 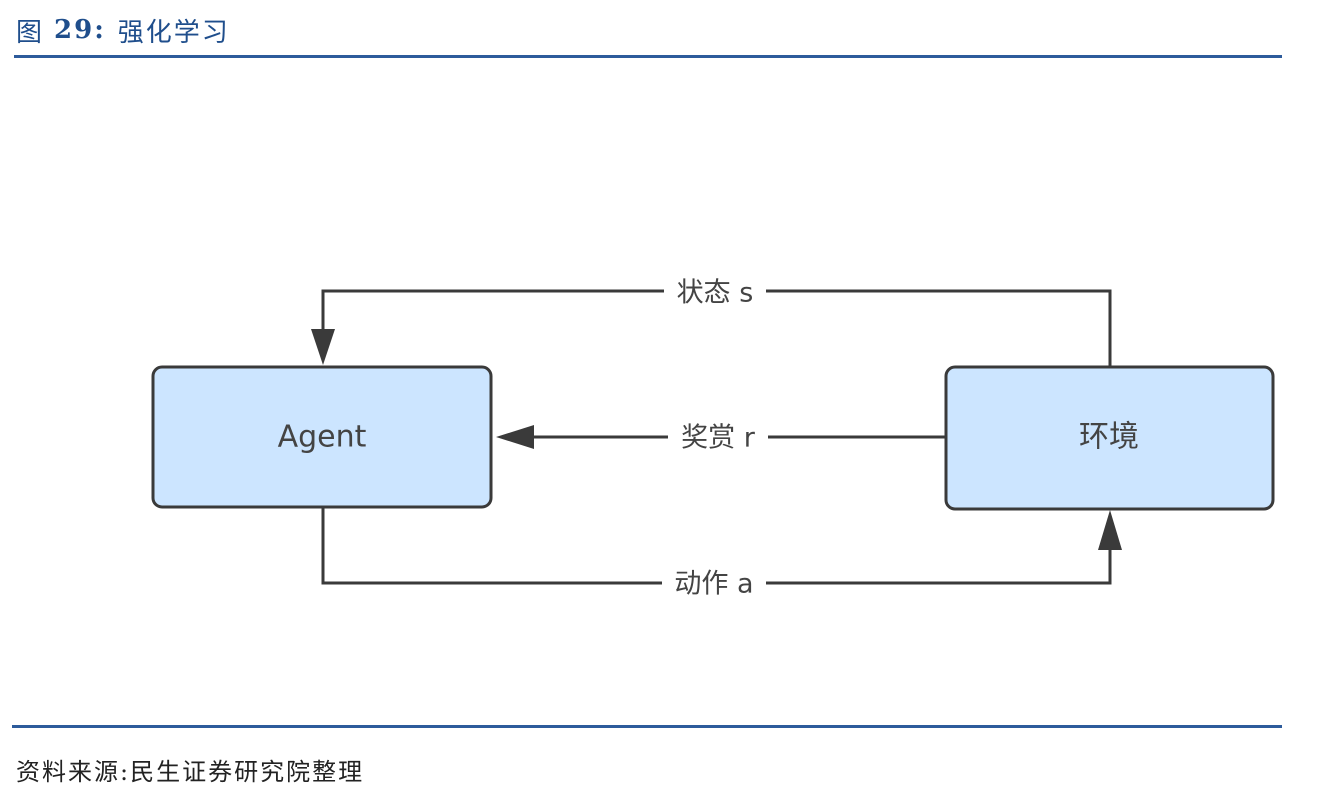 What do you see at coordinates (718, 438) in the screenshot?
I see `reward-label: 奖赏 r` at bounding box center [718, 438].